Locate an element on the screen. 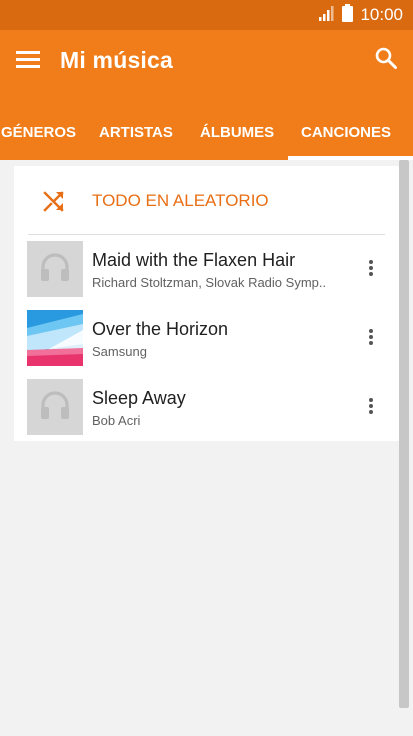 Image resolution: width=413 pixels, height=736 pixels. menu-button is located at coordinates (28, 61).